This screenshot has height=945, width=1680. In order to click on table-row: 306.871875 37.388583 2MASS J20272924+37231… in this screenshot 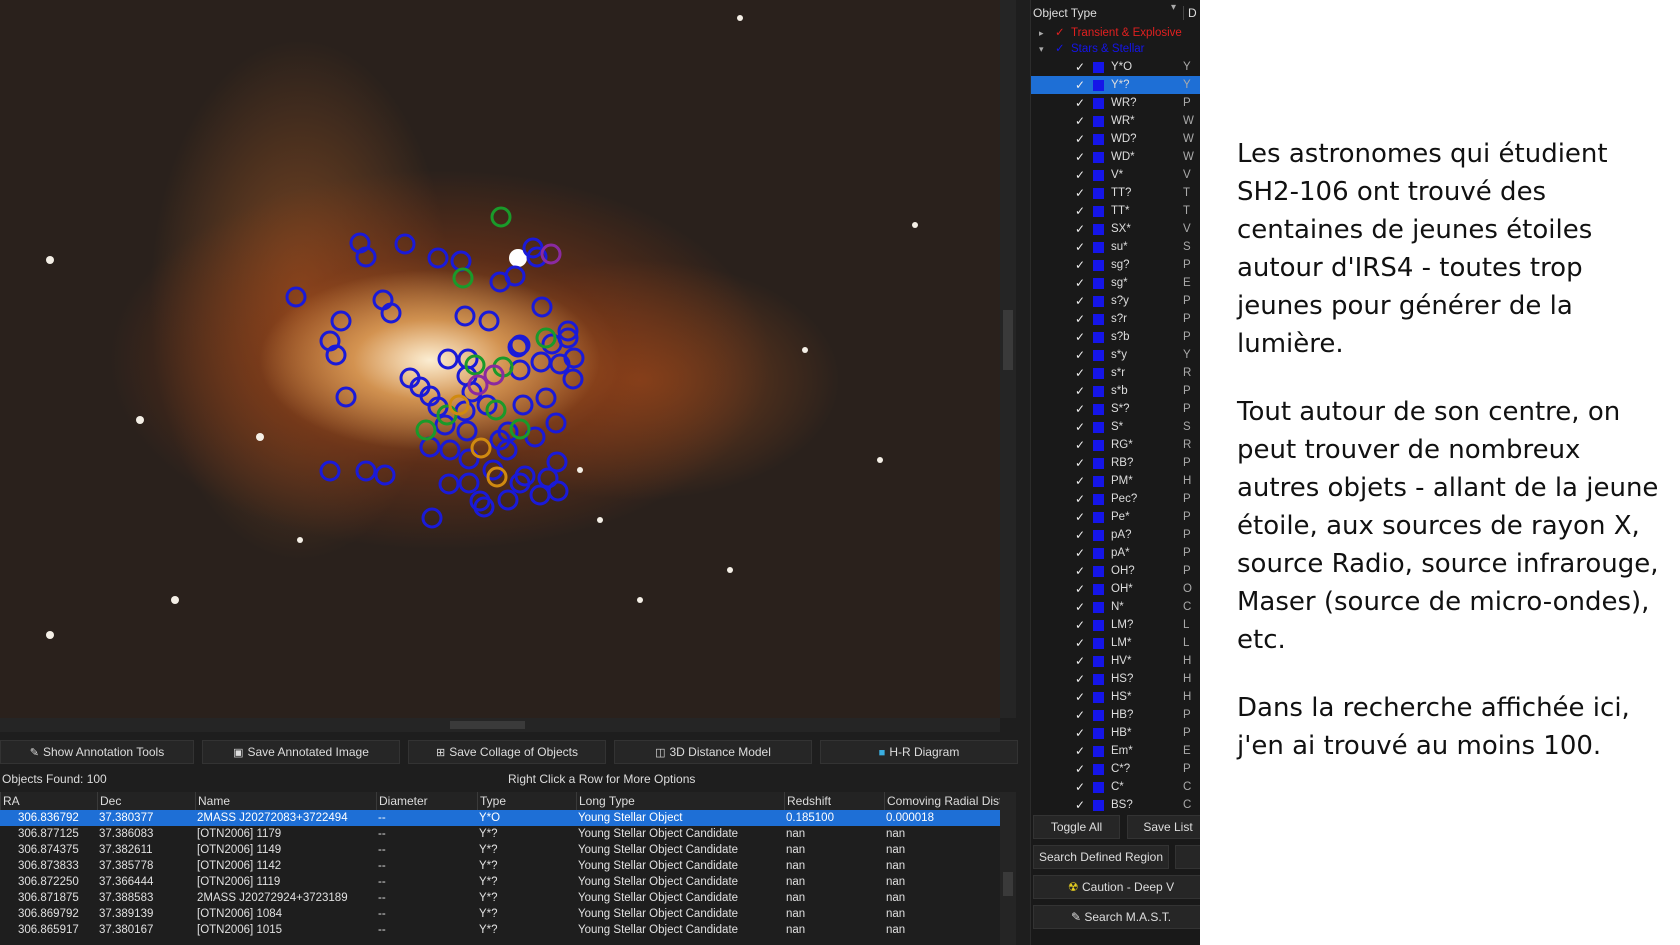, I will do `click(500, 898)`.